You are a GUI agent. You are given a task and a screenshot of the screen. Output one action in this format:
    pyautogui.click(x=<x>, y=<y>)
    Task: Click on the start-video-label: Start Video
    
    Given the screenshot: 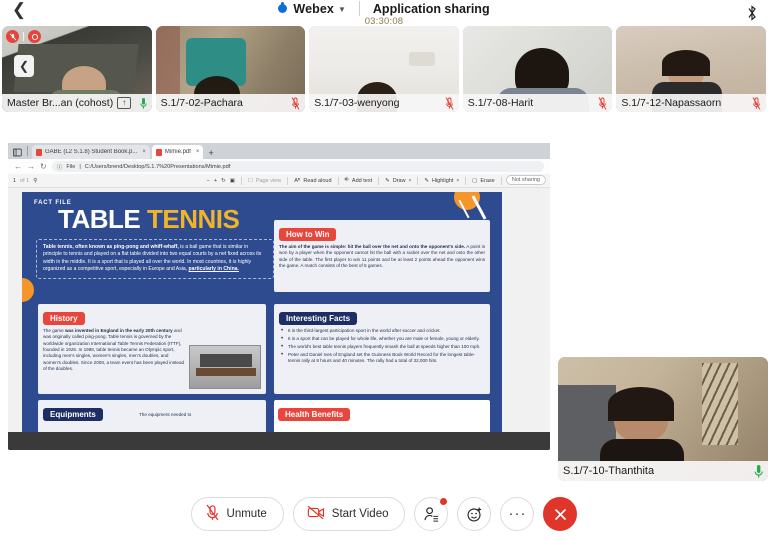 What is the action you would take?
    pyautogui.click(x=360, y=514)
    